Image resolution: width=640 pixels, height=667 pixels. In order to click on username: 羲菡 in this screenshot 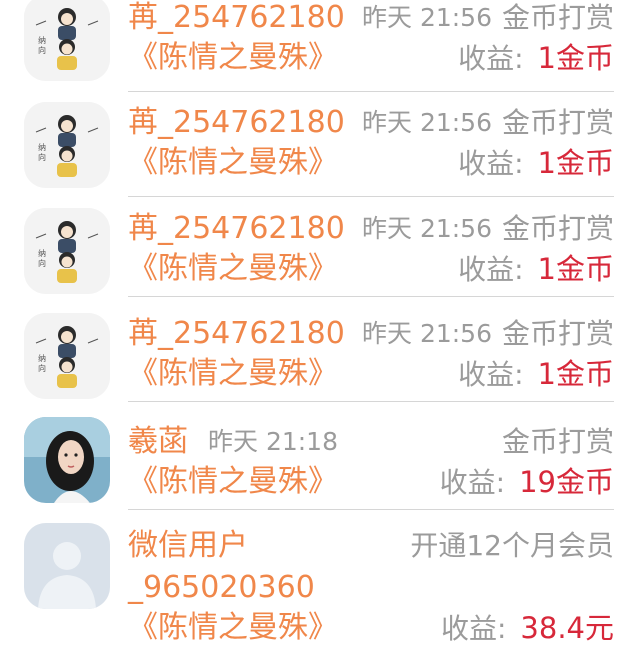, I will do `click(158, 442)`.